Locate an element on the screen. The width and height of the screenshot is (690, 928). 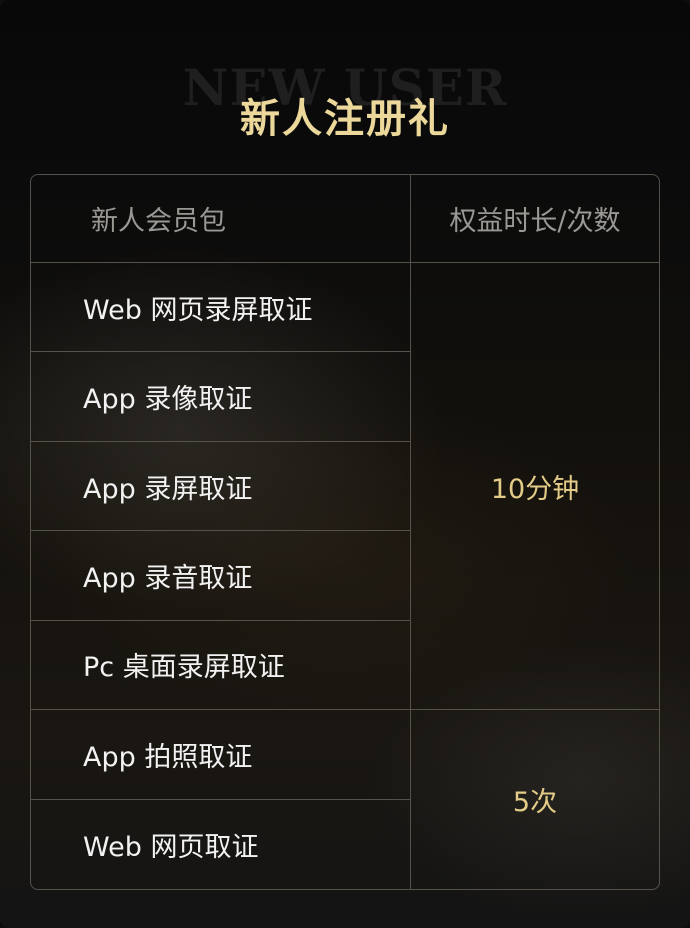
column-header-duration: 权益时长/次数 is located at coordinates (535, 219).